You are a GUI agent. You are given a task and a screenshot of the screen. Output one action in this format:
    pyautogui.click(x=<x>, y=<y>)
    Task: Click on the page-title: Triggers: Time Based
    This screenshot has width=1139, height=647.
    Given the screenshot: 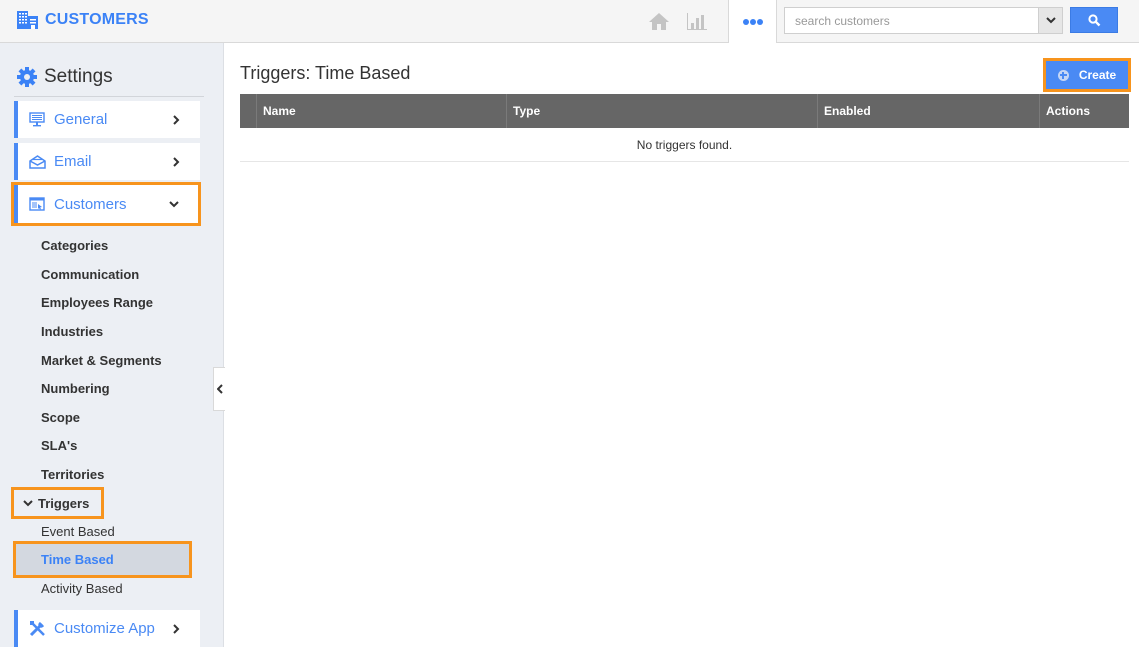 What is the action you would take?
    pyautogui.click(x=325, y=73)
    